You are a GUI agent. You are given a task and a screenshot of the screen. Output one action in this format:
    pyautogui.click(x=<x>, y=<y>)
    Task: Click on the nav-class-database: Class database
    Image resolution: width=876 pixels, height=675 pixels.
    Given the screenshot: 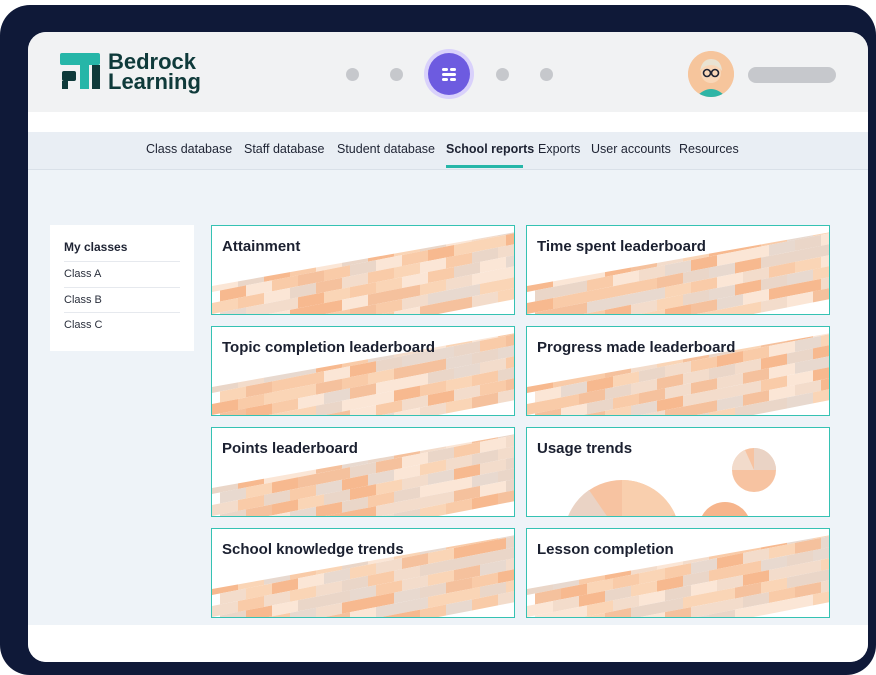 What is the action you would take?
    pyautogui.click(x=189, y=149)
    